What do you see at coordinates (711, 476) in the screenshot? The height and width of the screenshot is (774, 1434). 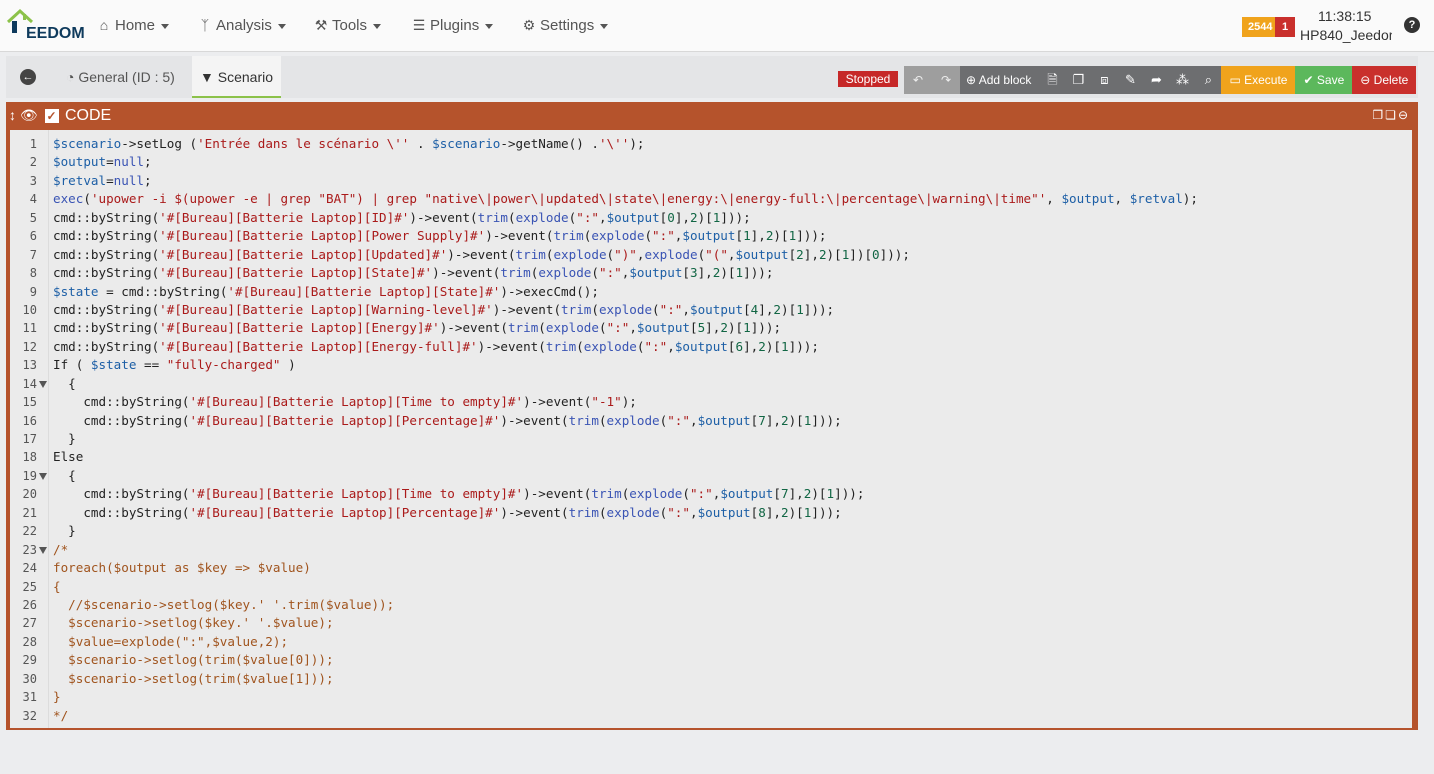 I see `code-line: 19 {` at bounding box center [711, 476].